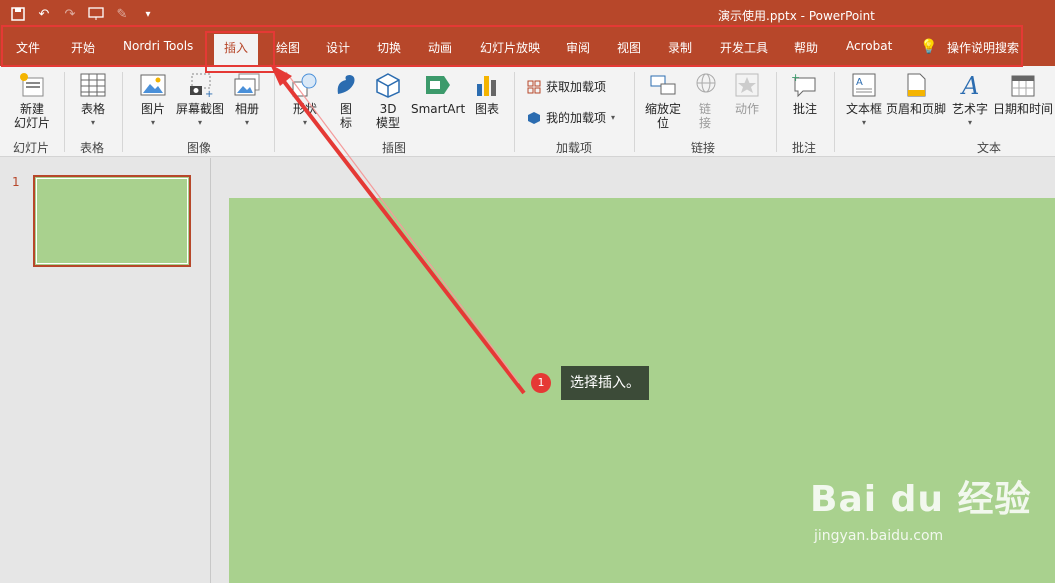 This screenshot has width=1055, height=583. Describe the element at coordinates (663, 101) in the screenshot. I see `zoom-button: 缩放定 位` at that location.